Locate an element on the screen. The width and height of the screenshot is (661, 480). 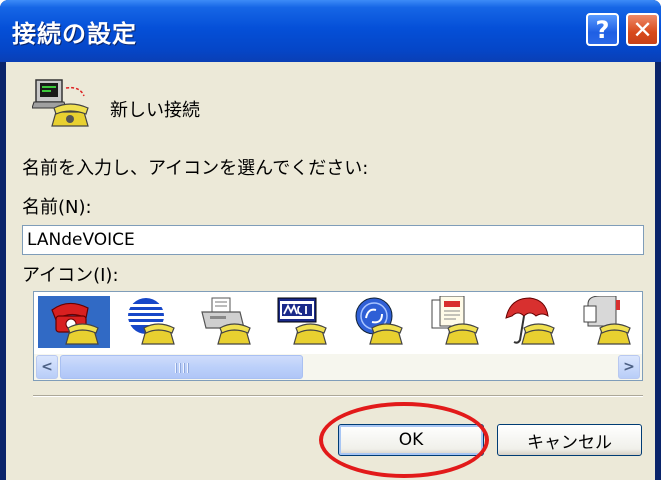
connection-icon is located at coordinates (60, 103).